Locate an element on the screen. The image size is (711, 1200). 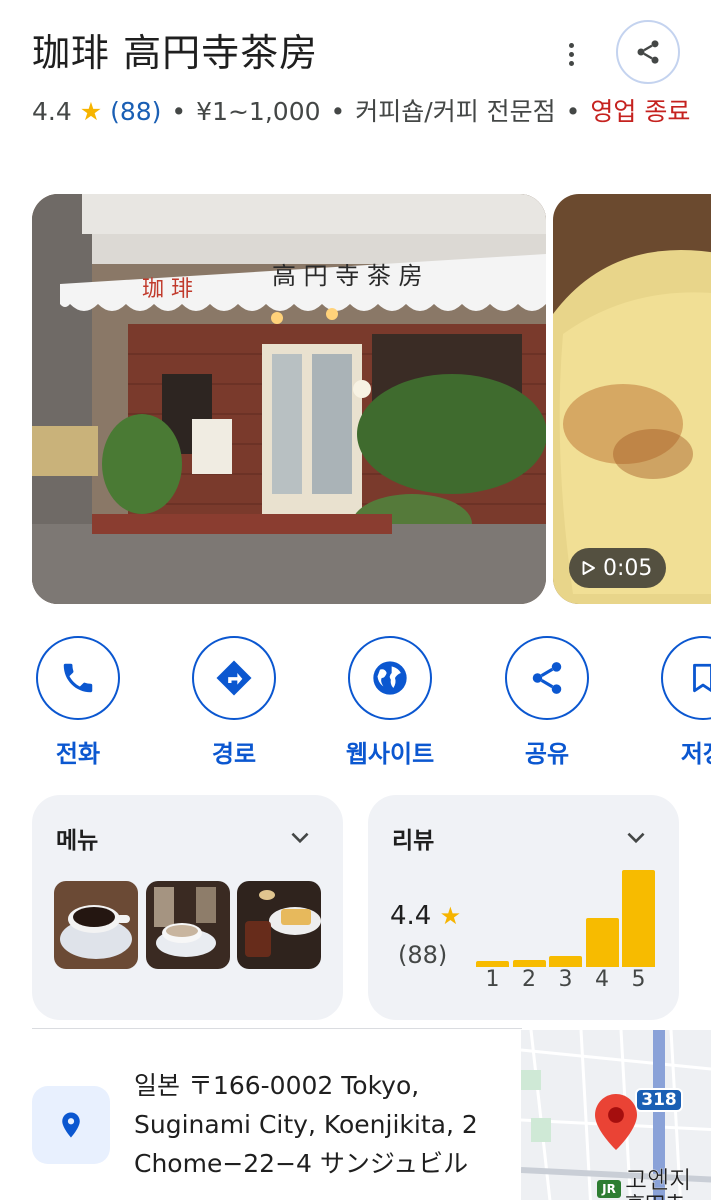
menu-photo-toast is located at coordinates (279, 925).